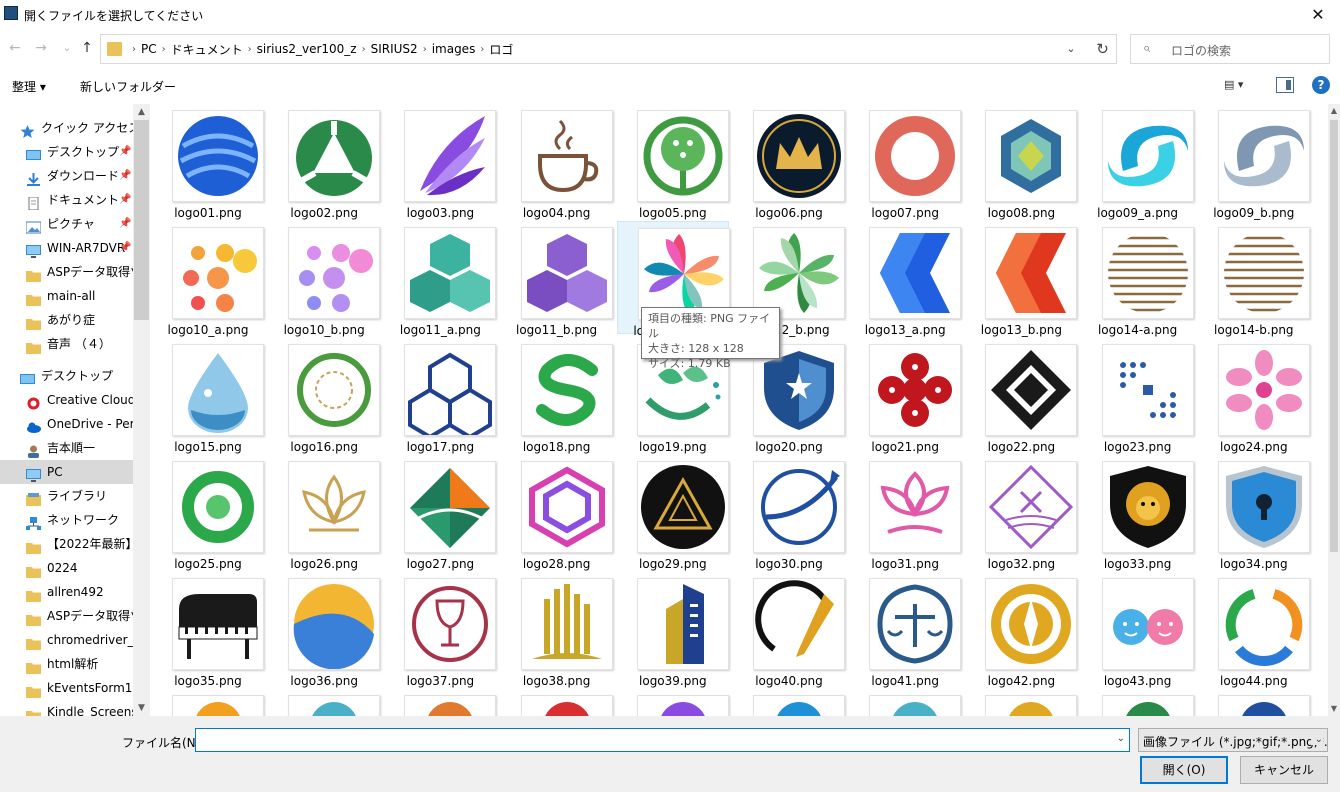 The width and height of the screenshot is (1340, 792). I want to click on cancel-button: キャンセル, so click(1284, 770).